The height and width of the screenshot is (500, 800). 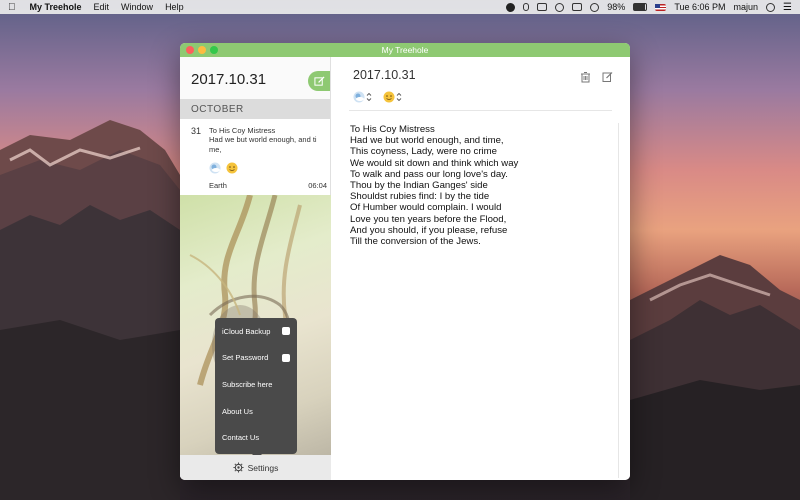 I want to click on body-line: Had we but world enough, and time,, so click(x=427, y=141).